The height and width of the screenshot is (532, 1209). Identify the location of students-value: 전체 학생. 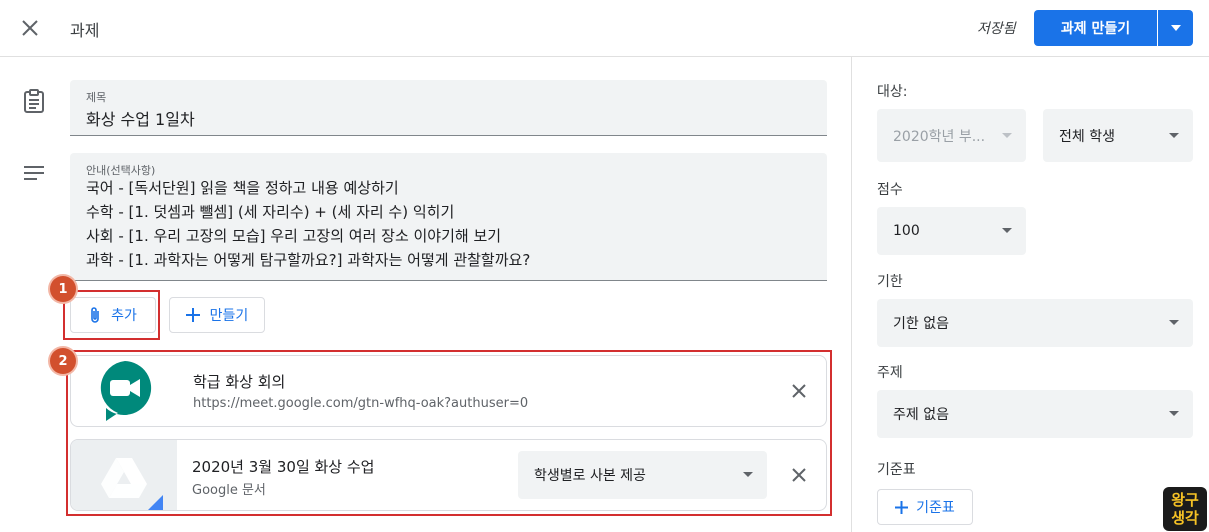
(1087, 136).